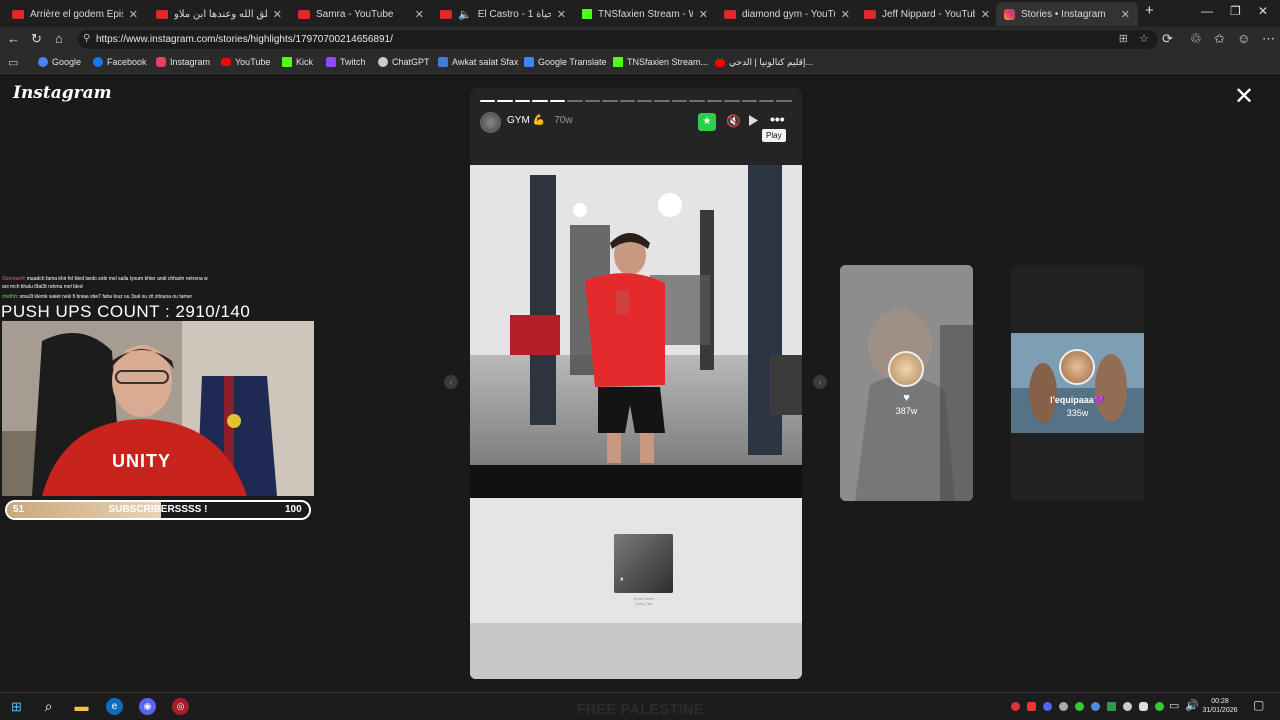  I want to click on bookmark-awkat-salat: Awkat salat Sfax, so click(478, 62).